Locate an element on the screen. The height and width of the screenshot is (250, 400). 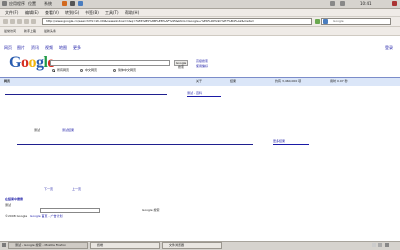
taskbar-window-terminal: 终端 is located at coordinates (125, 245).